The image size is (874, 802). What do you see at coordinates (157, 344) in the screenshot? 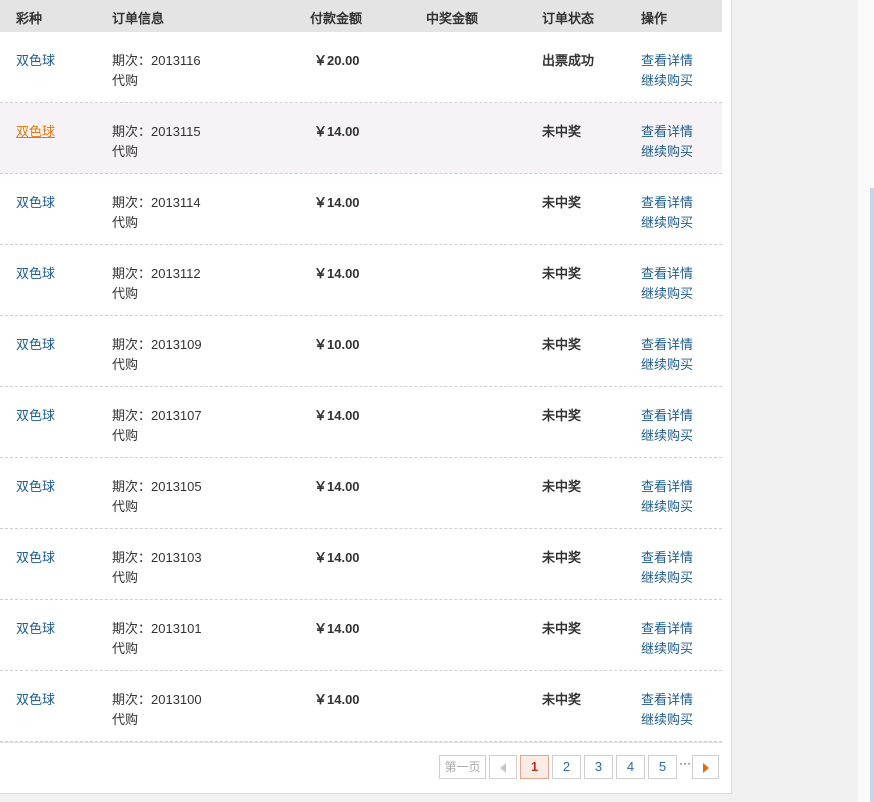
I see `issue-number: 期次：2013109` at bounding box center [157, 344].